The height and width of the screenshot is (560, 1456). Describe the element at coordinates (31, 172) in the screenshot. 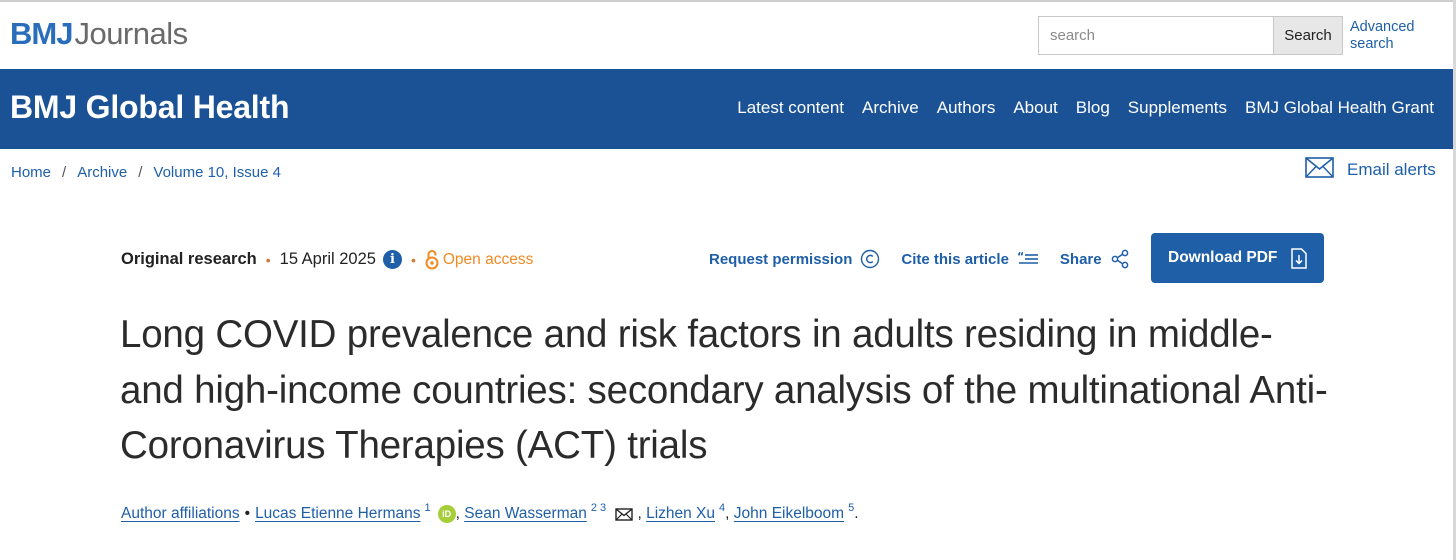

I see `breadcrumb-home: Home` at that location.